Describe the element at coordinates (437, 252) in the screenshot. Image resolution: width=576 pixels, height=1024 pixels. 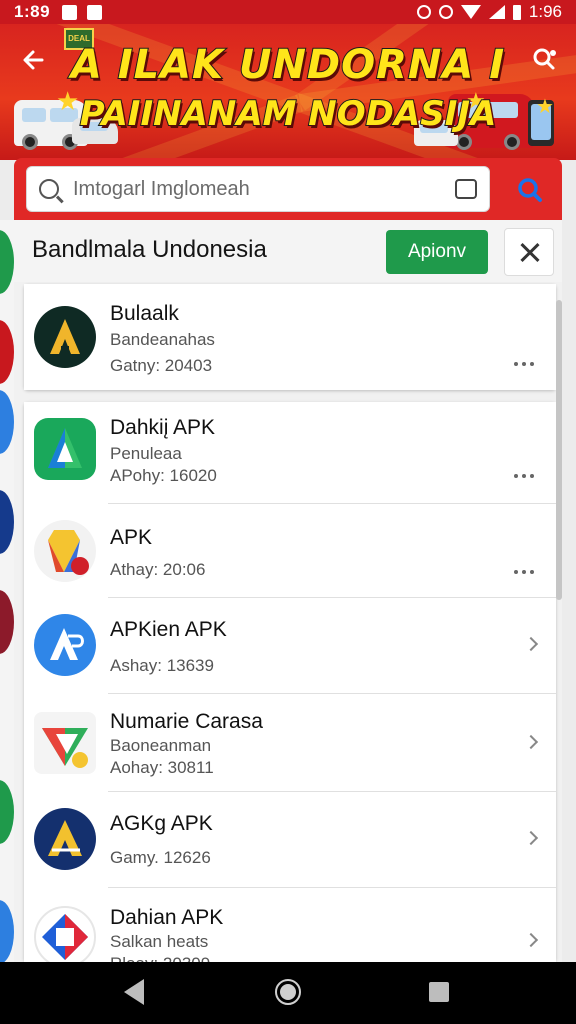
I see `apply-button: Apionv` at that location.